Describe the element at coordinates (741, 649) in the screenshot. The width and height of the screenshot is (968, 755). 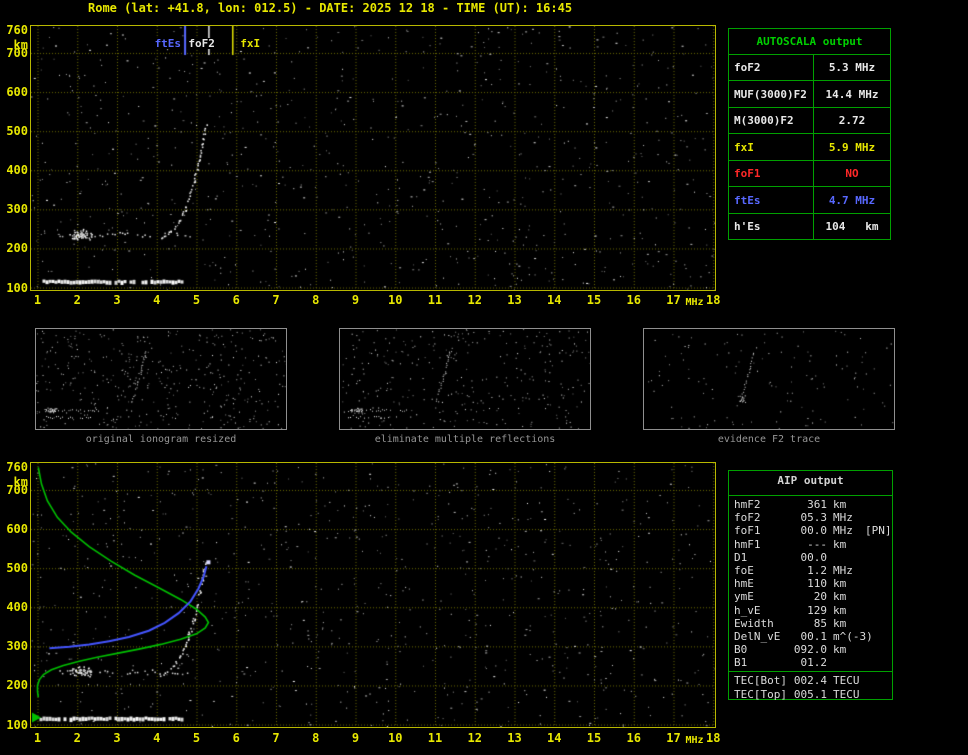
I see `aip-row-label: B0` at that location.